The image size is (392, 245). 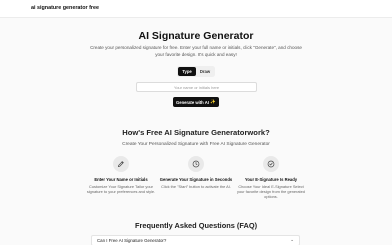 I want to click on tab-type: Type, so click(x=187, y=71).